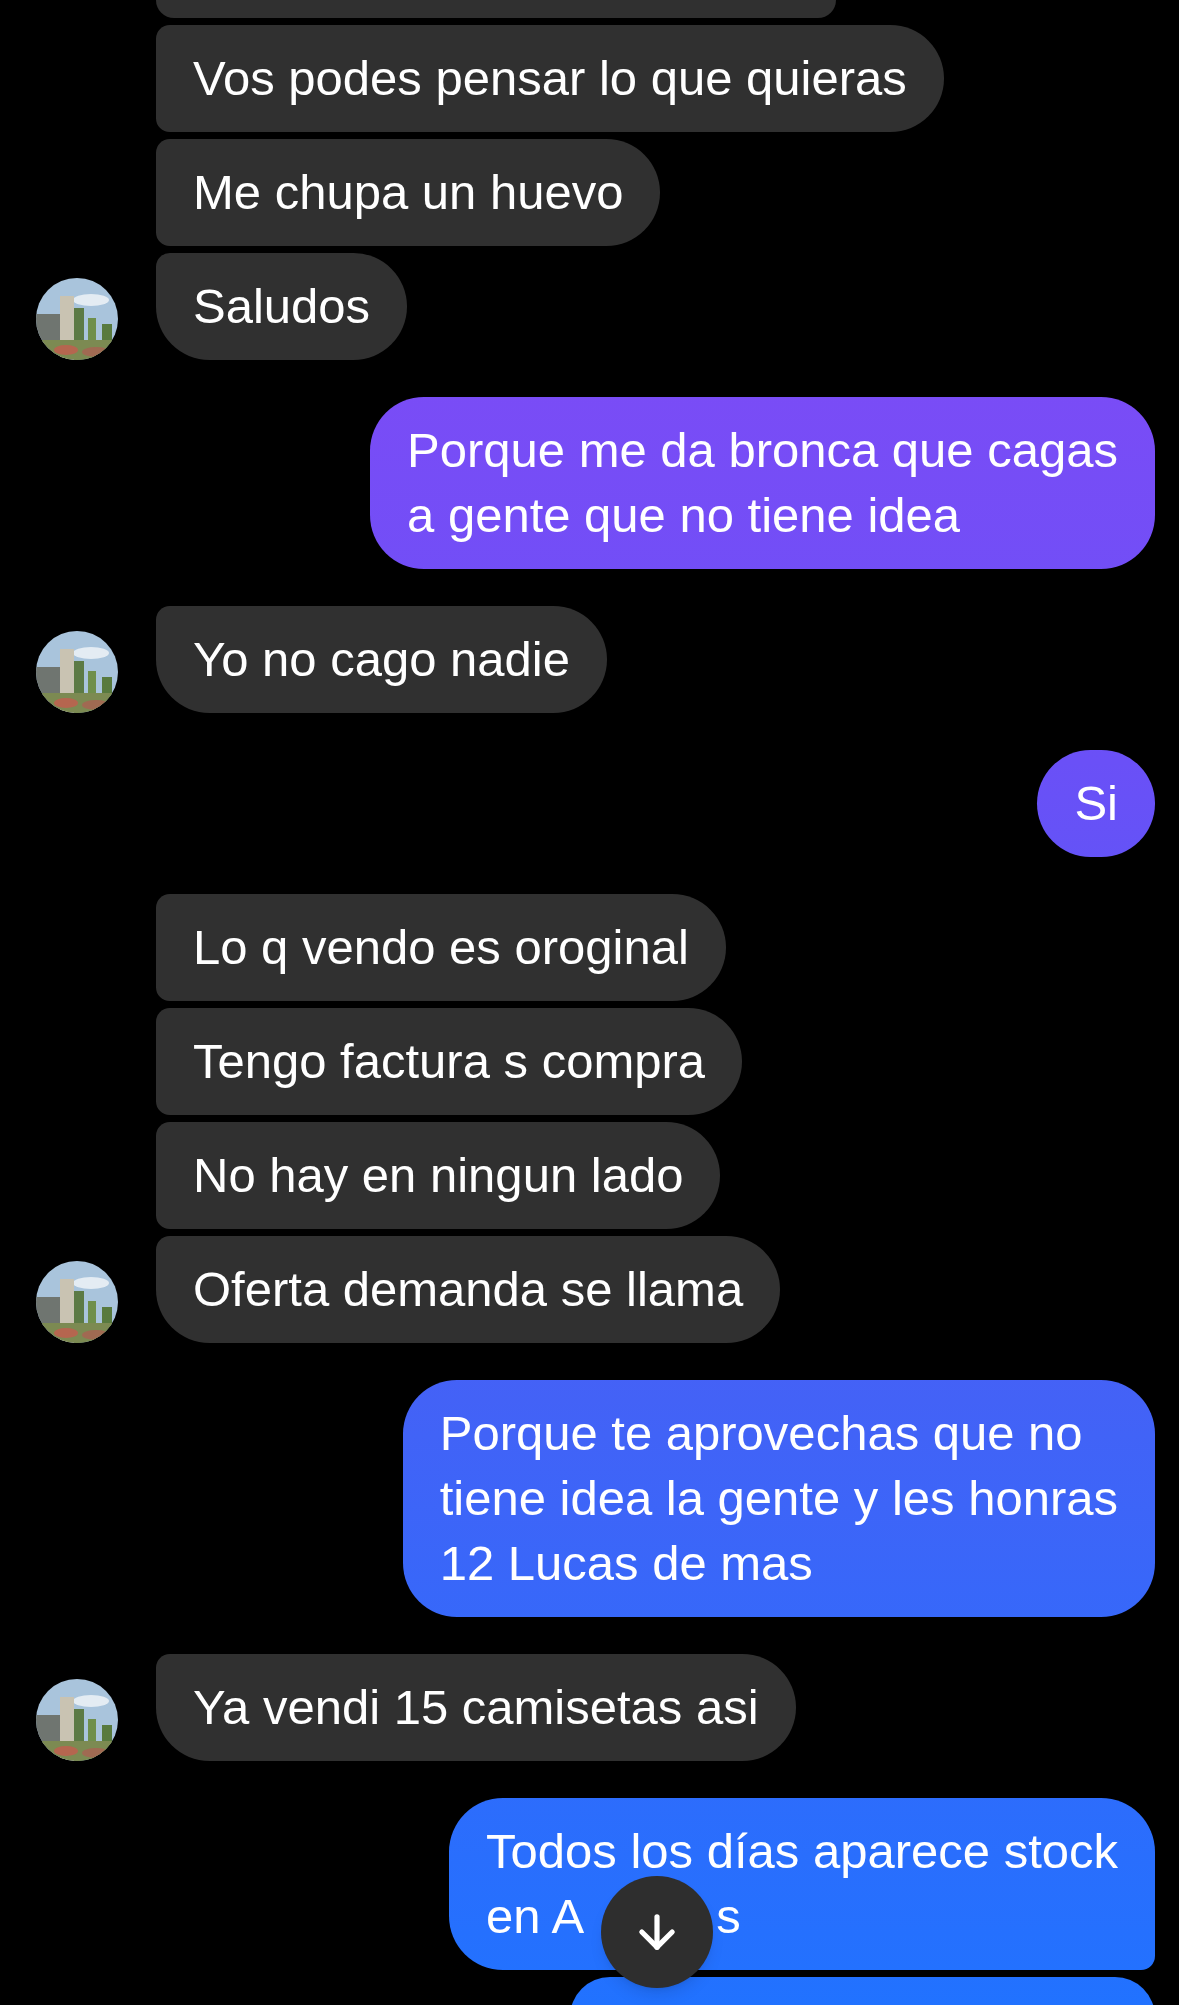 This screenshot has width=1179, height=2005. Describe the element at coordinates (282, 306) in the screenshot. I see `message-text: Saludos` at that location.